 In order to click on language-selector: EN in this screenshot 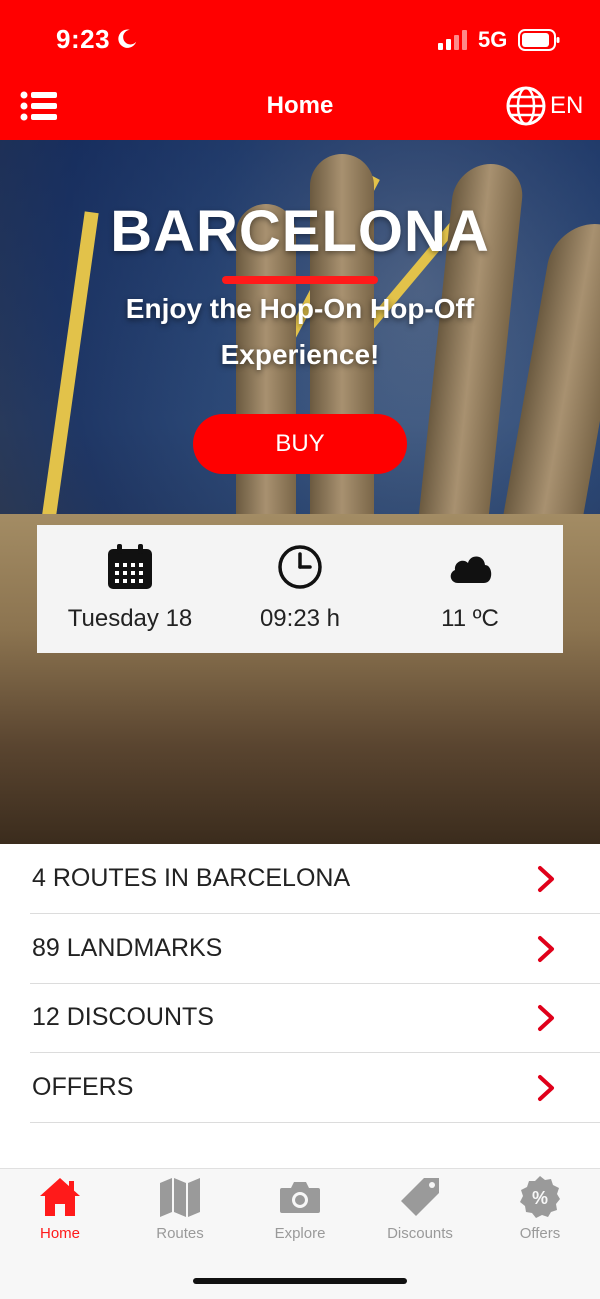, I will do `click(548, 107)`.